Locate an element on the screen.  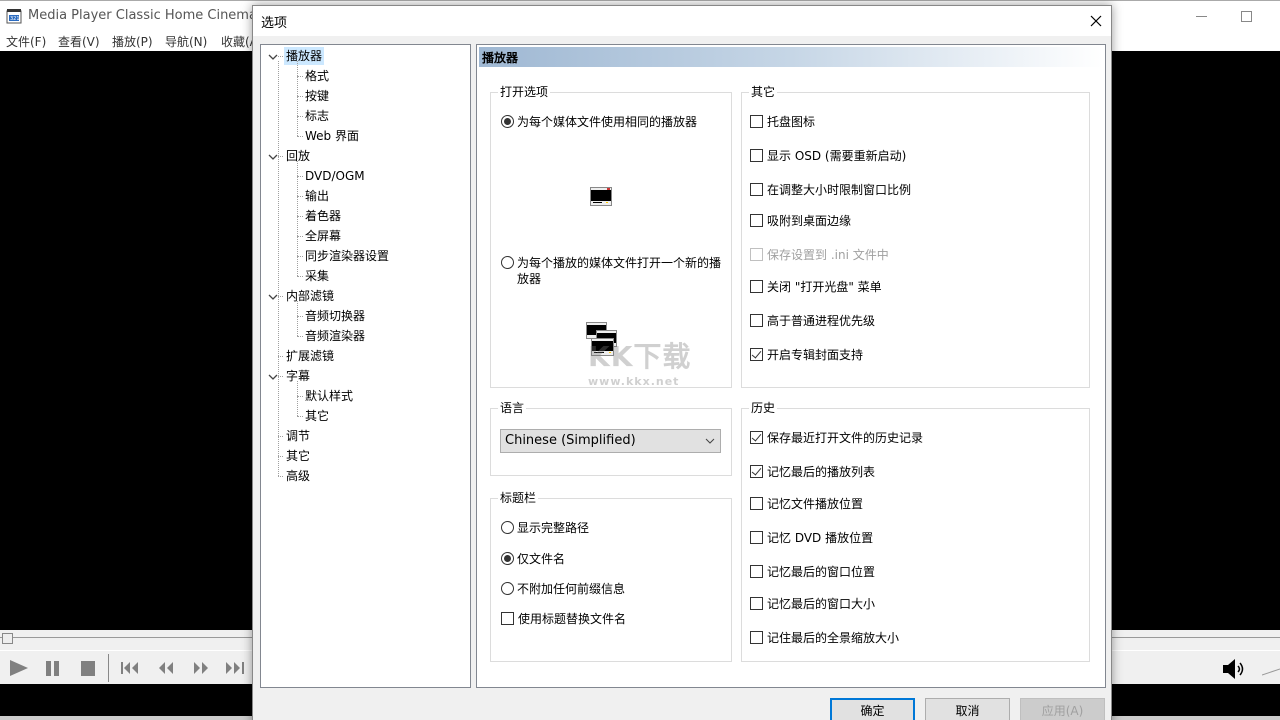
checkbox-option: 在调整大小时限制窗口比例 is located at coordinates (830, 190).